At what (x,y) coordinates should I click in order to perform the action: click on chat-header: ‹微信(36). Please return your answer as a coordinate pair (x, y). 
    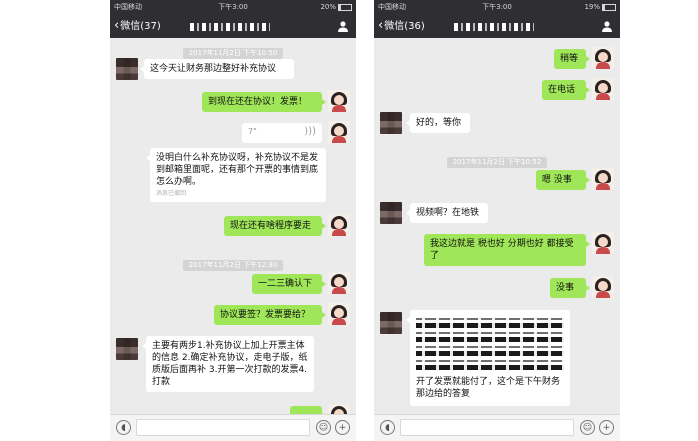
    Looking at the image, I should click on (497, 26).